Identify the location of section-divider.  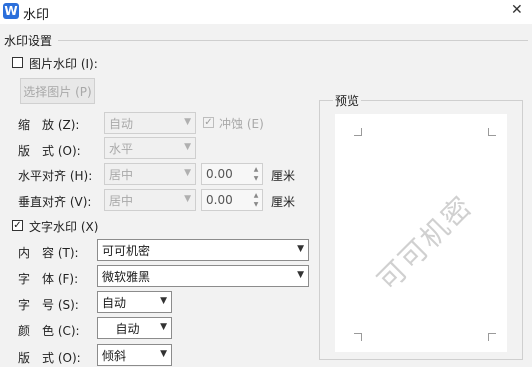
(293, 40).